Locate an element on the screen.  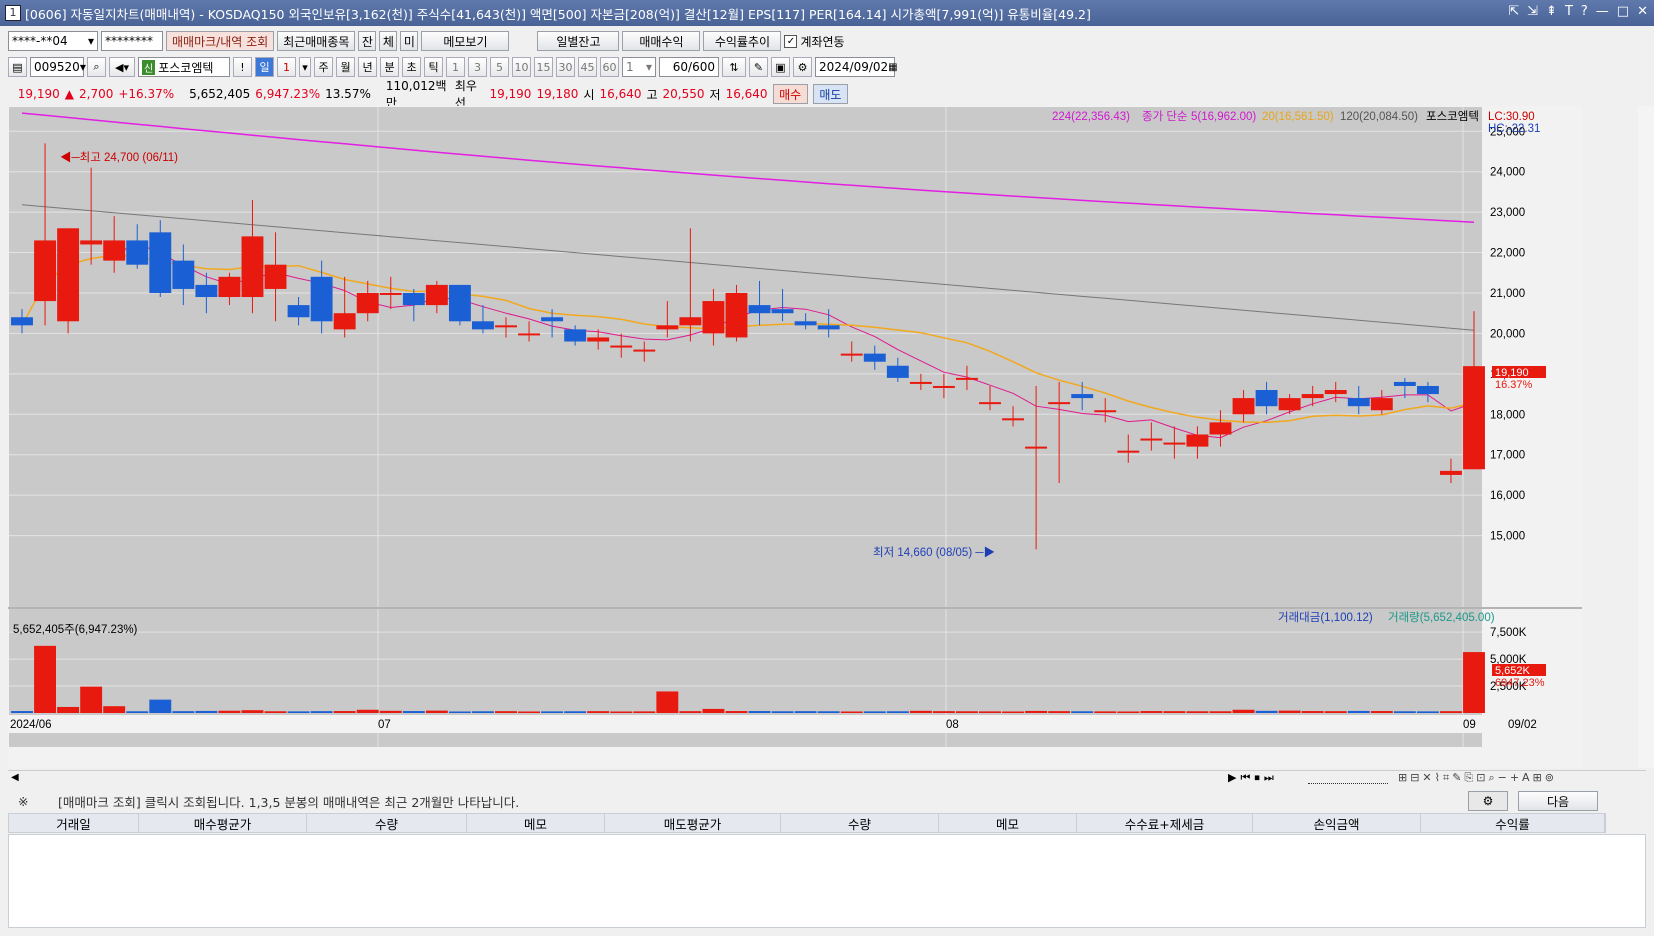
pin-icon: ⇞ is located at coordinates (1551, 11).